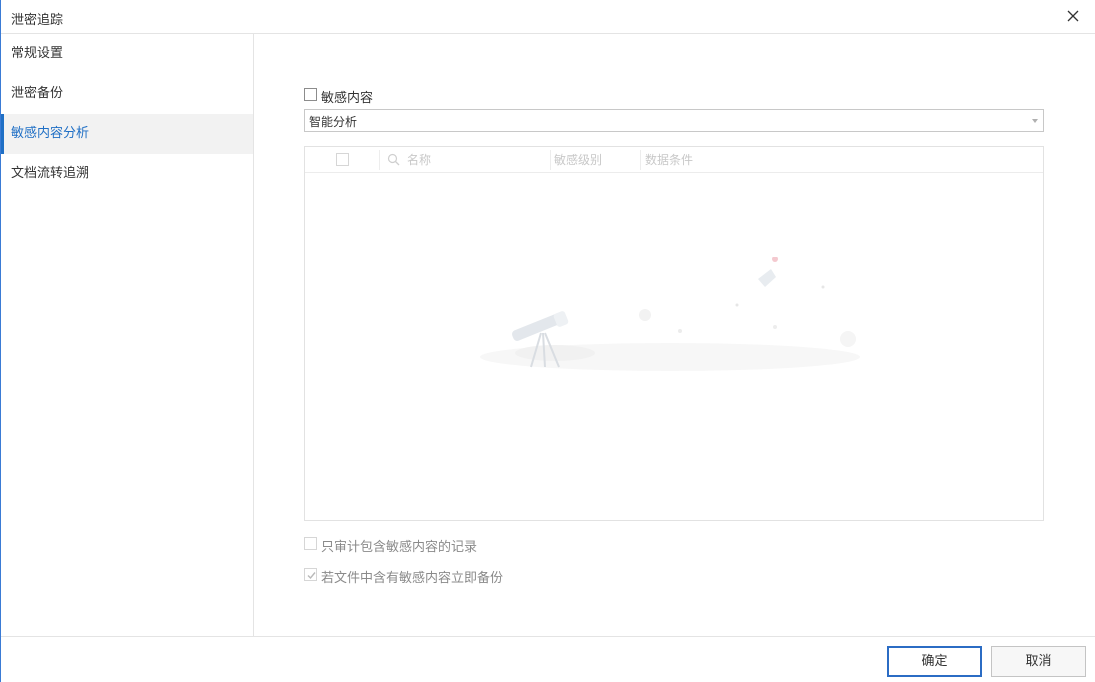  Describe the element at coordinates (127, 54) in the screenshot. I see `sidebar-item-general: 常规设置` at that location.